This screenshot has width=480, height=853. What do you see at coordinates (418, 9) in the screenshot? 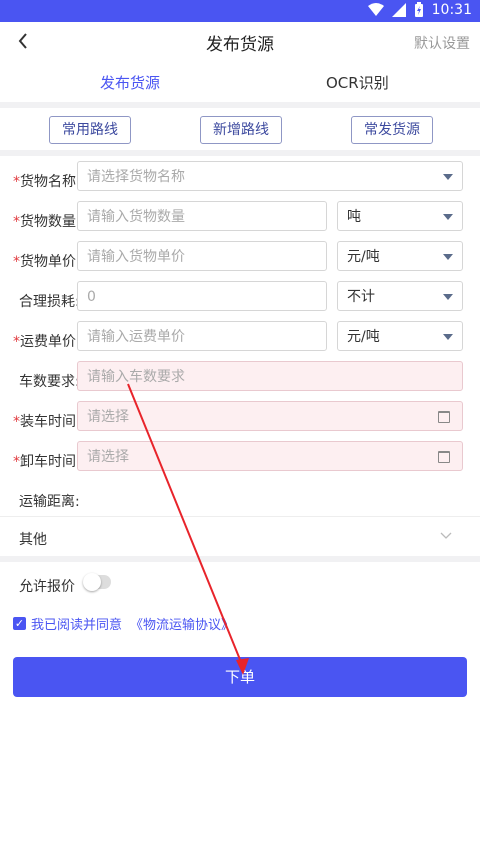
I see `battery-icon` at bounding box center [418, 9].